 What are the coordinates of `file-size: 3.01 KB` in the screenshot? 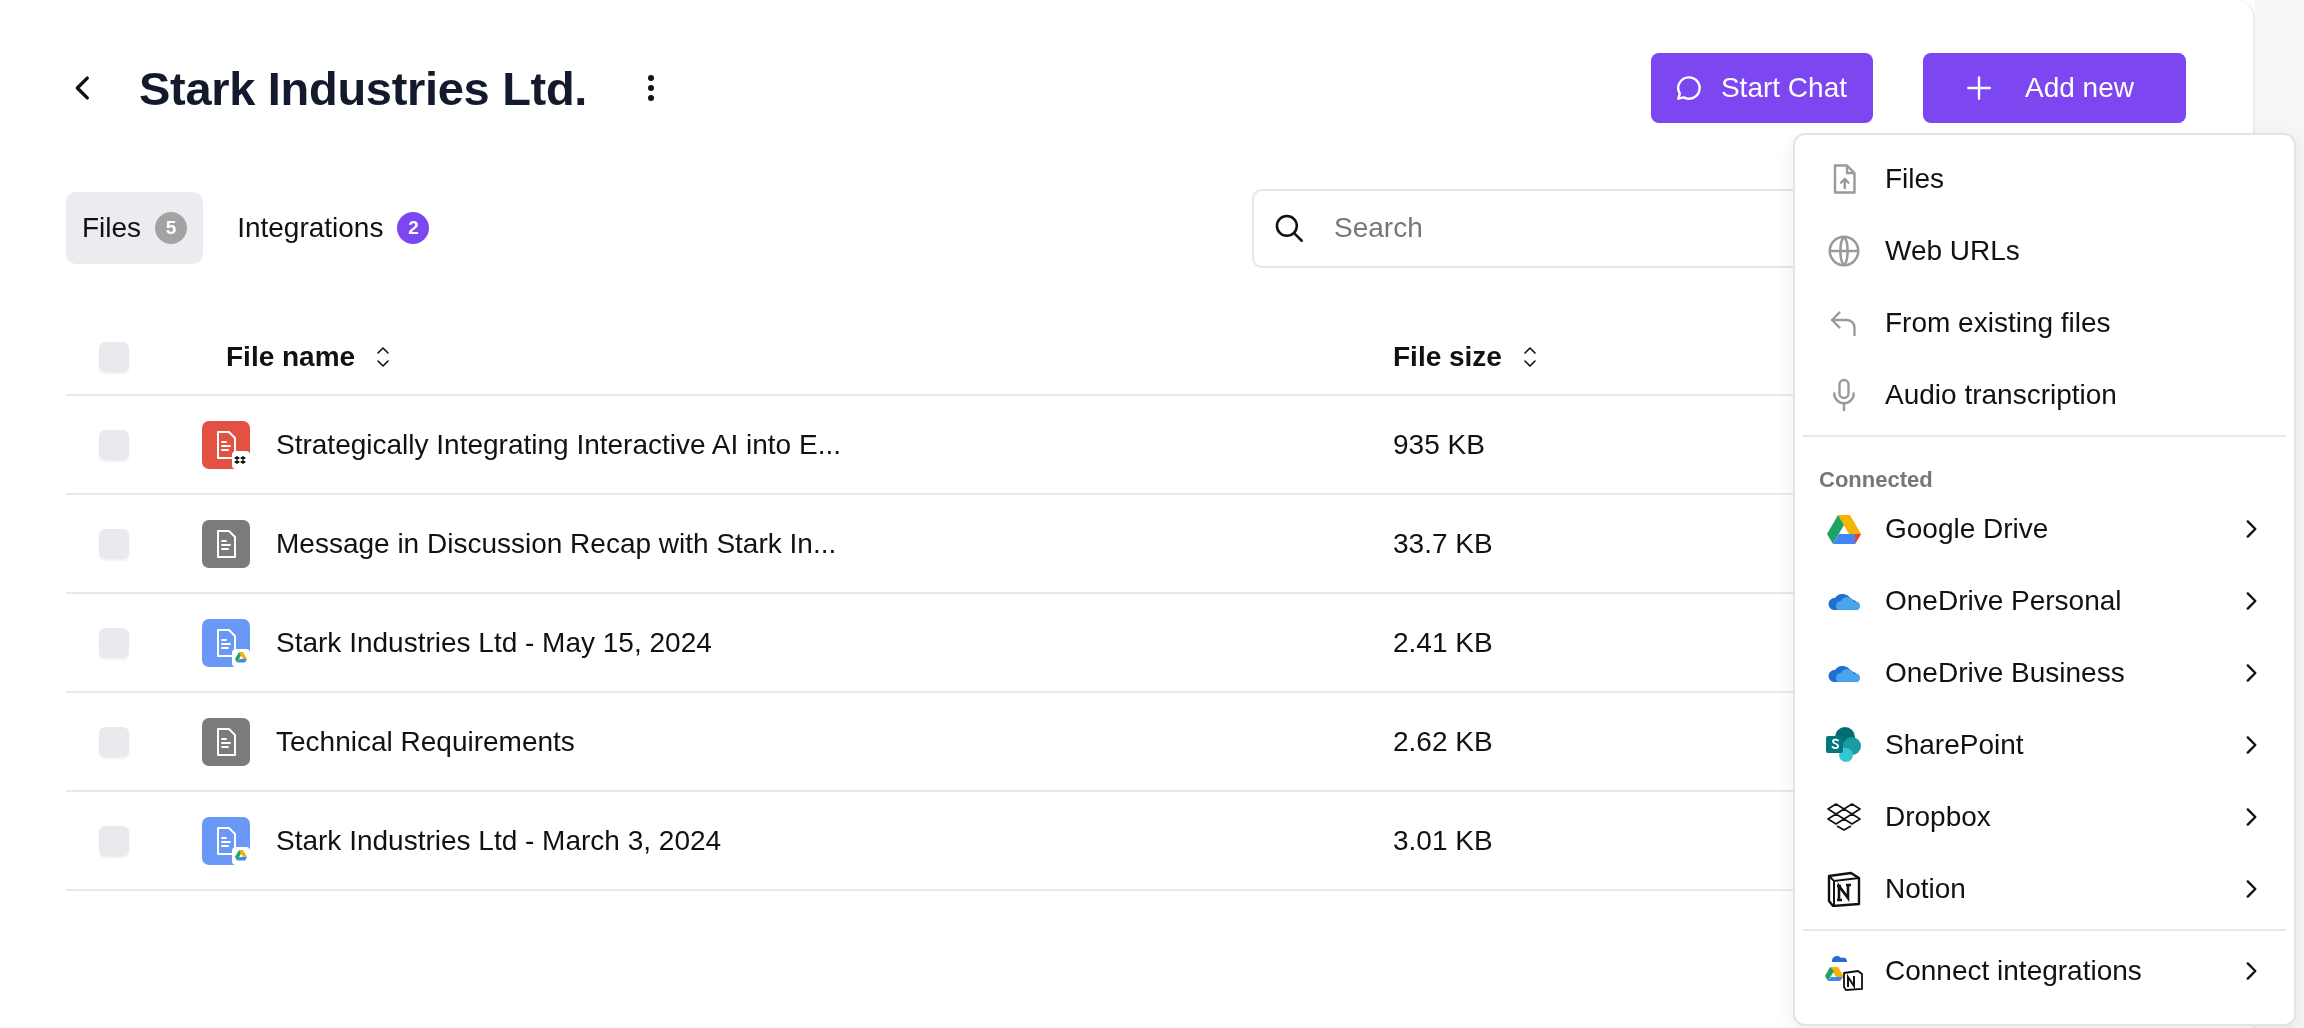 It's located at (1443, 840).